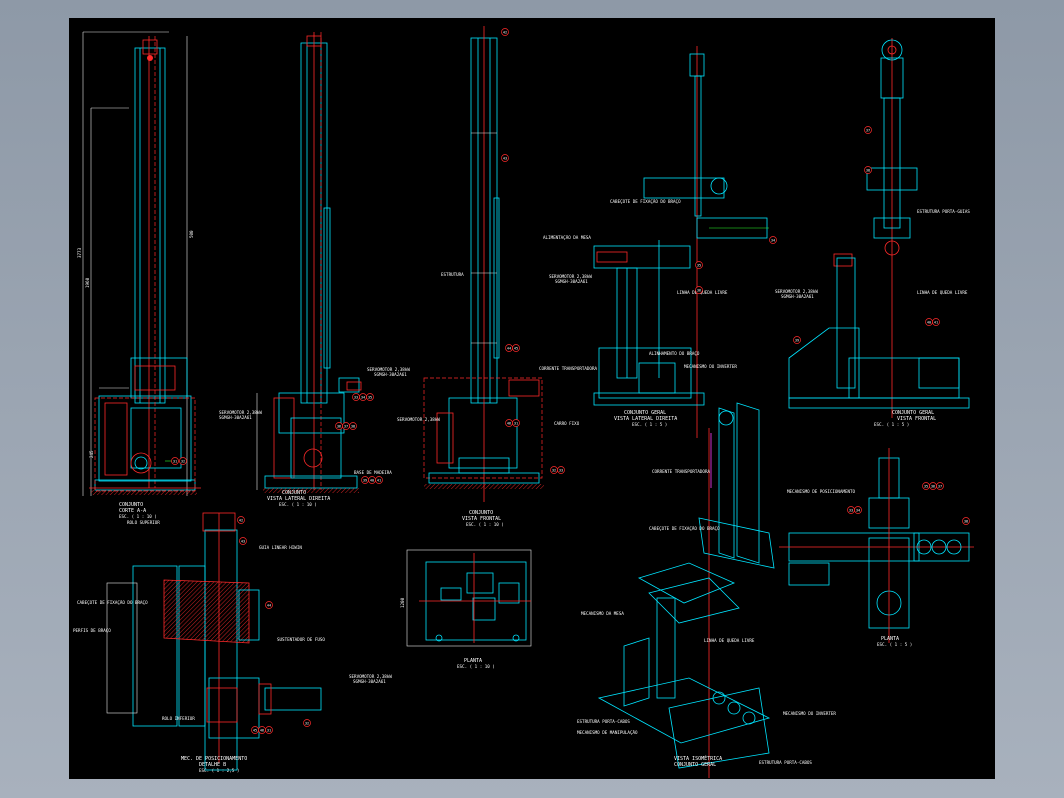 This screenshot has height=798, width=1064. Describe the element at coordinates (602, 613) in the screenshot. I see `label-mec-mesa: MECANISMO DA MESA` at that location.